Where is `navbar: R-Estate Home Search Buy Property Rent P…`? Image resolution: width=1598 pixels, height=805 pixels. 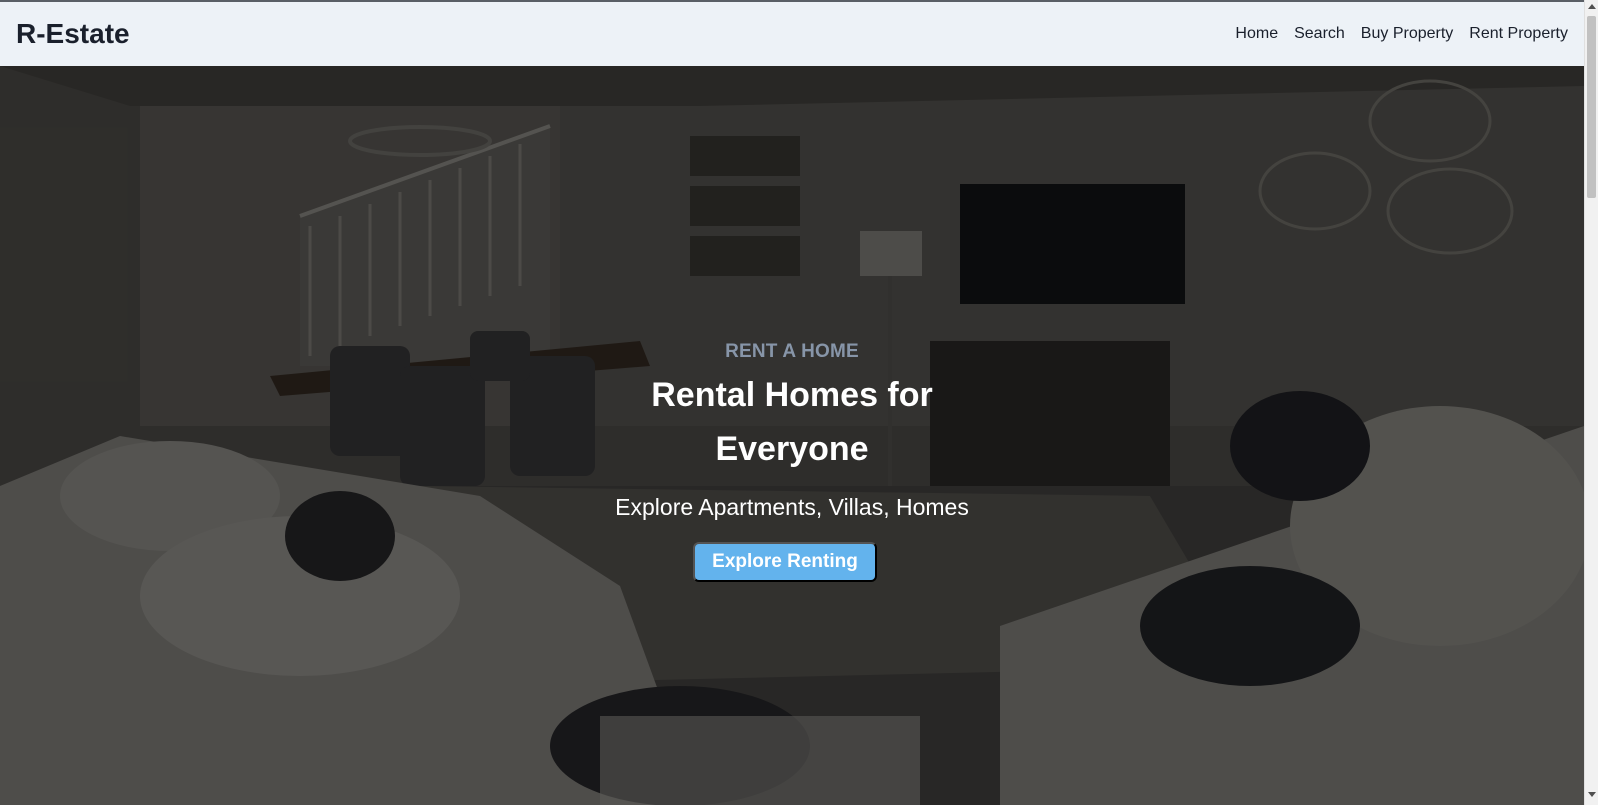
navbar: R-Estate Home Search Buy Property Rent P… is located at coordinates (792, 34).